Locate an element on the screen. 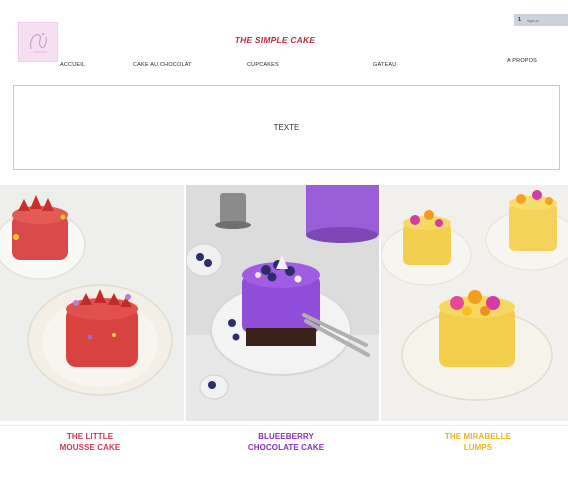 This screenshot has width=568, height=479. cart-count: 1 is located at coordinates (520, 20).